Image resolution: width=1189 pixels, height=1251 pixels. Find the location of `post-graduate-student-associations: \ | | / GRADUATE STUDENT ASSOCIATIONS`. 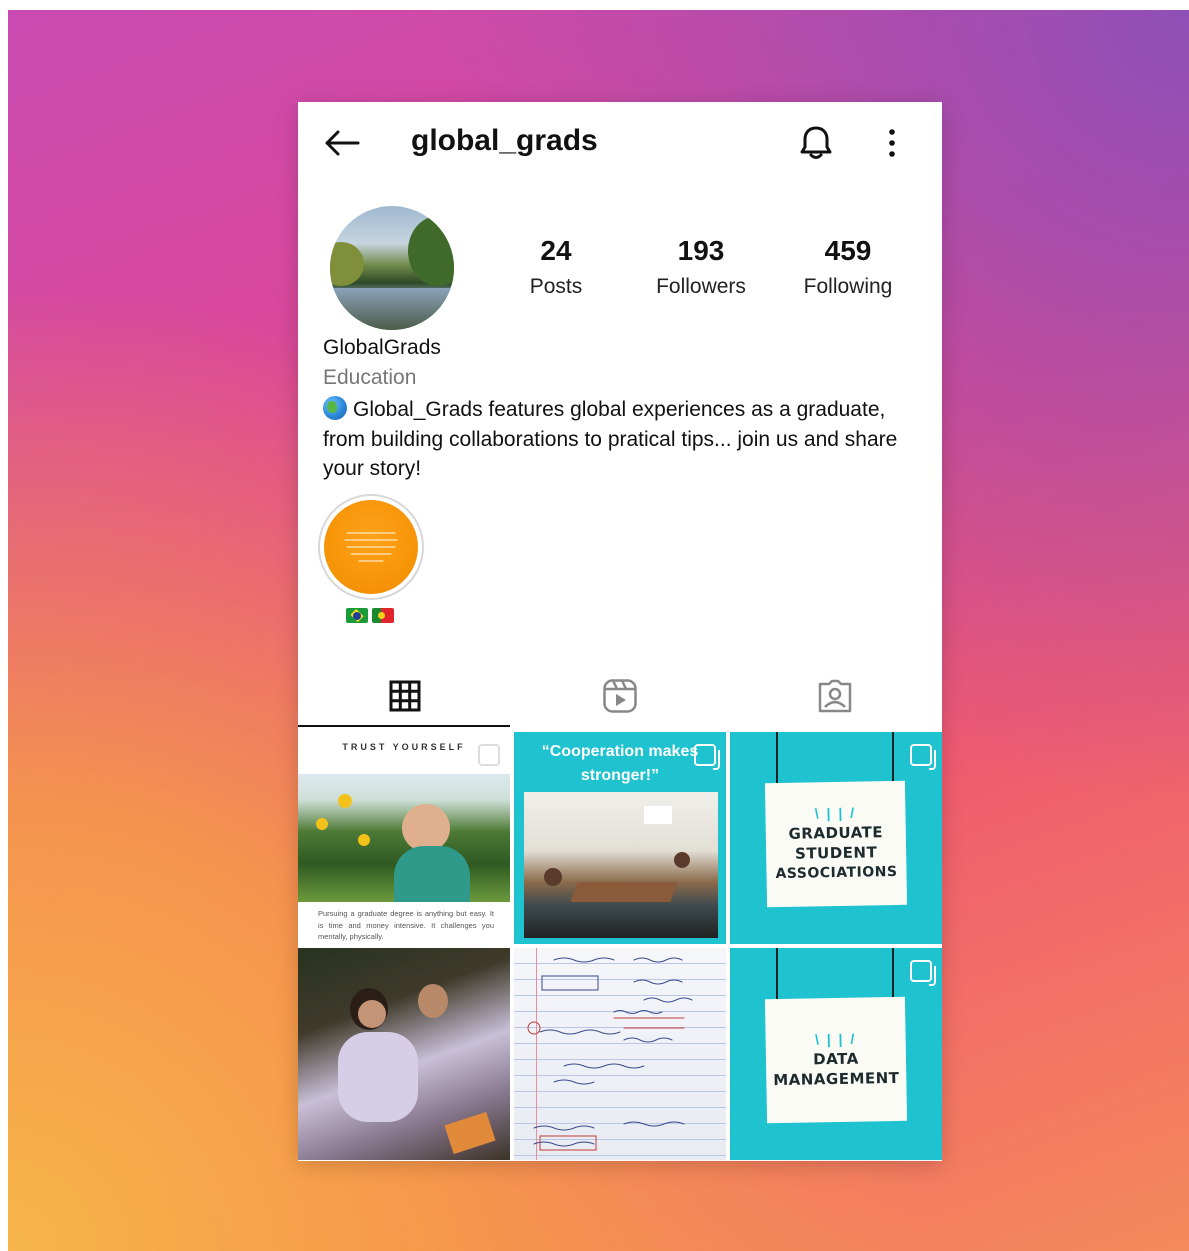

post-graduate-student-associations: \ | | / GRADUATE STUDENT ASSOCIATIONS is located at coordinates (836, 838).